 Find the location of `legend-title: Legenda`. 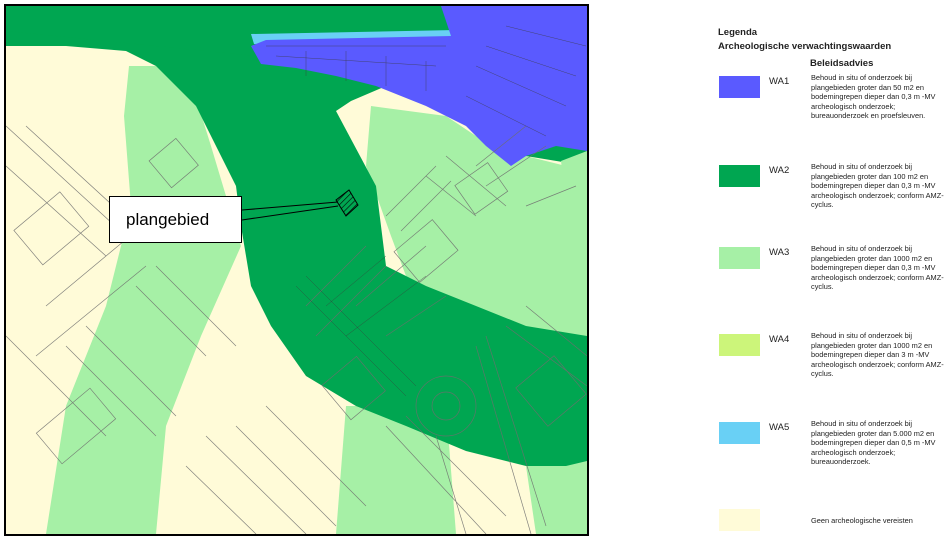

legend-title: Legenda is located at coordinates (738, 32).